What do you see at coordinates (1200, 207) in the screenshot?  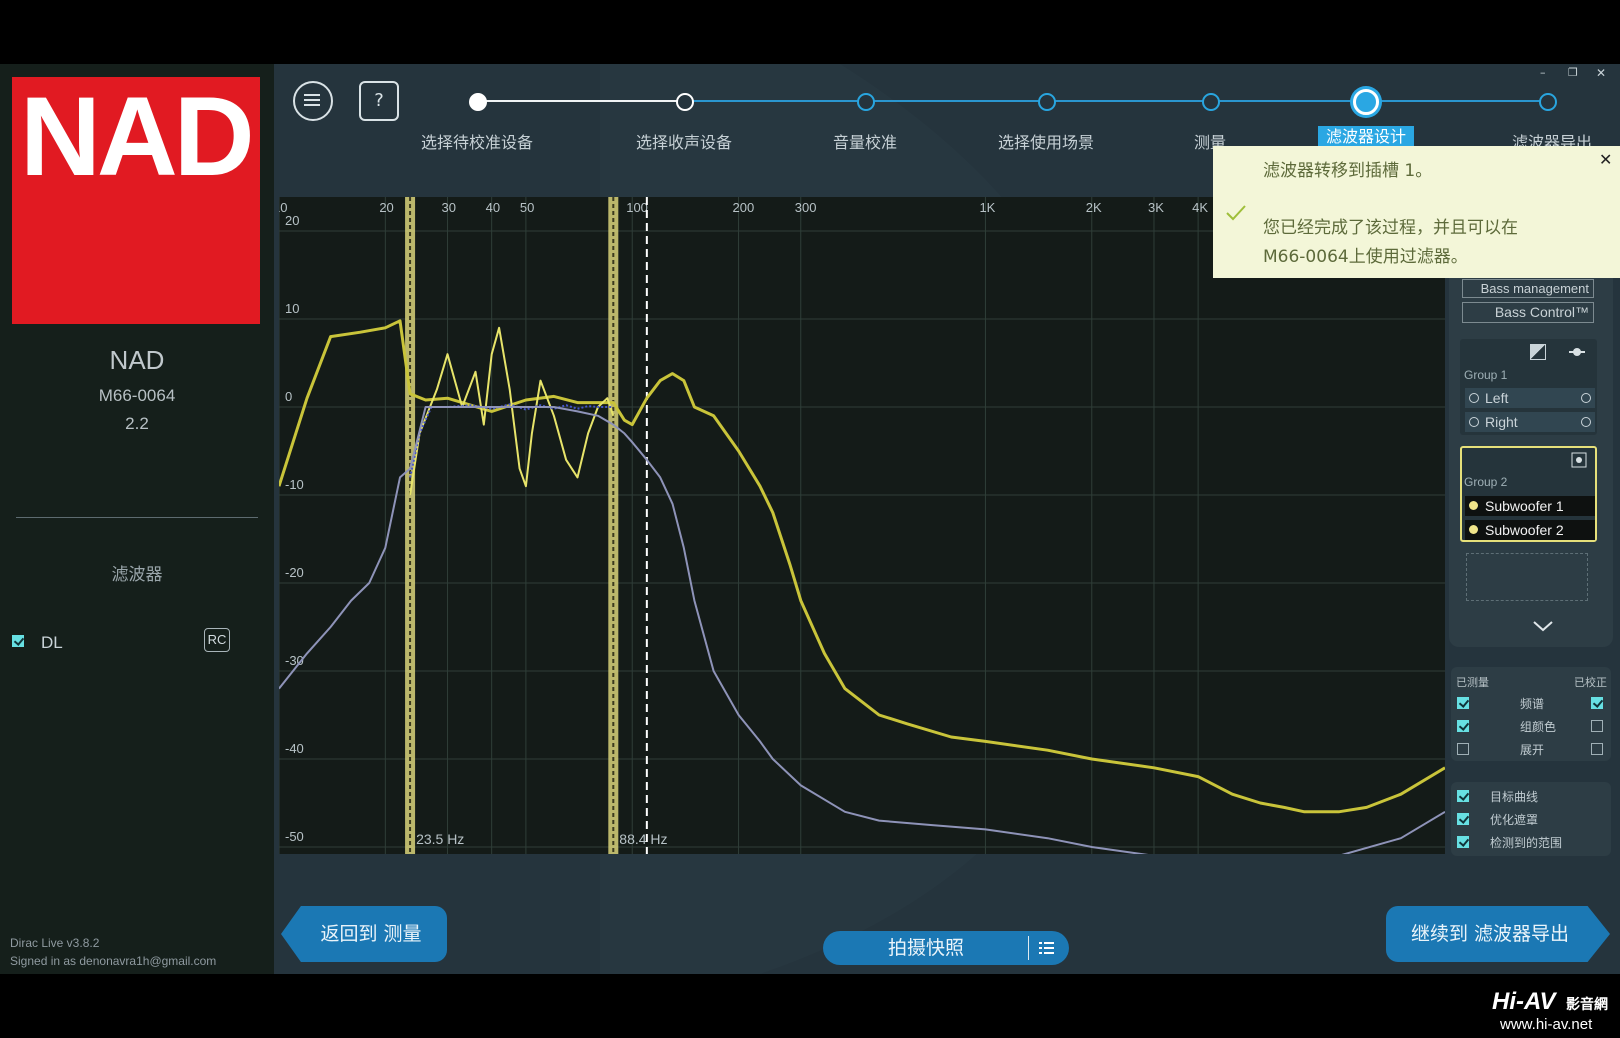 I see `x-tick-label: 4K` at bounding box center [1200, 207].